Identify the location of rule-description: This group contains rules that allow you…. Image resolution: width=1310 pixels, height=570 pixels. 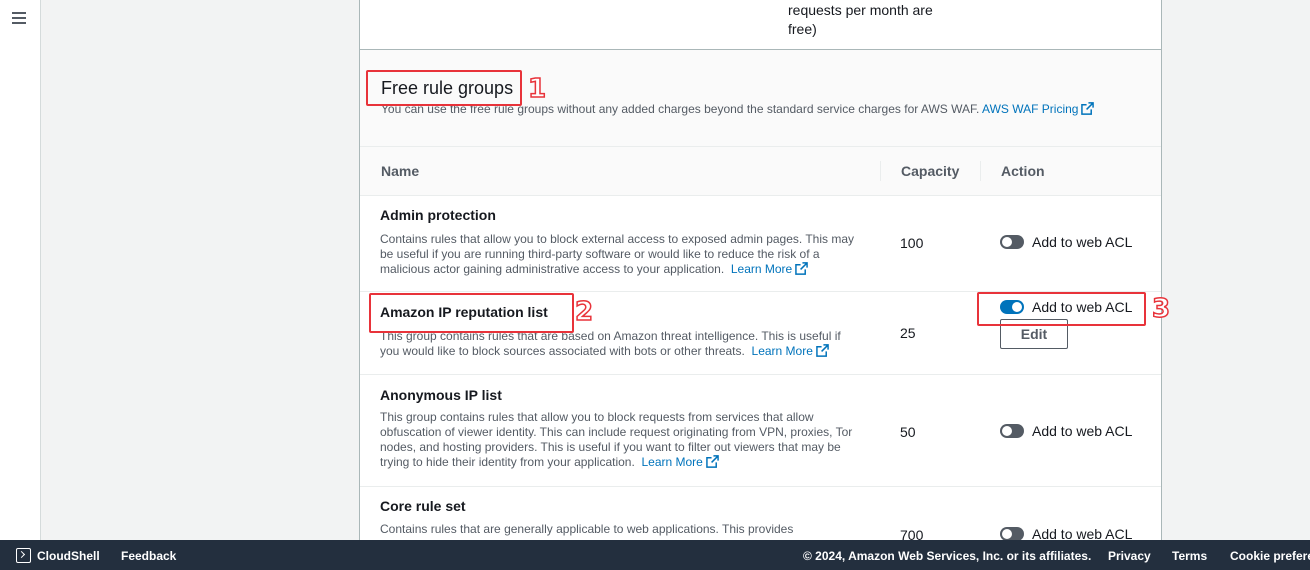
(622, 440).